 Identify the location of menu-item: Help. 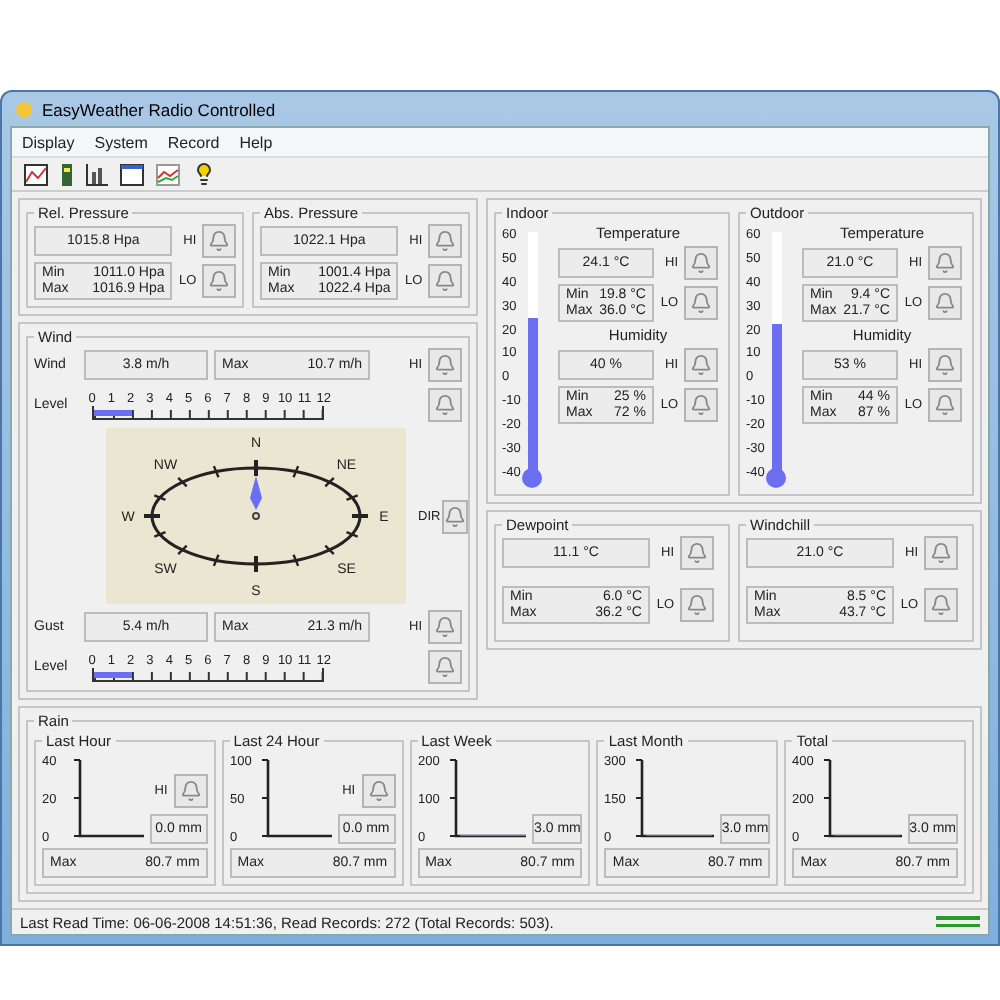
(256, 142).